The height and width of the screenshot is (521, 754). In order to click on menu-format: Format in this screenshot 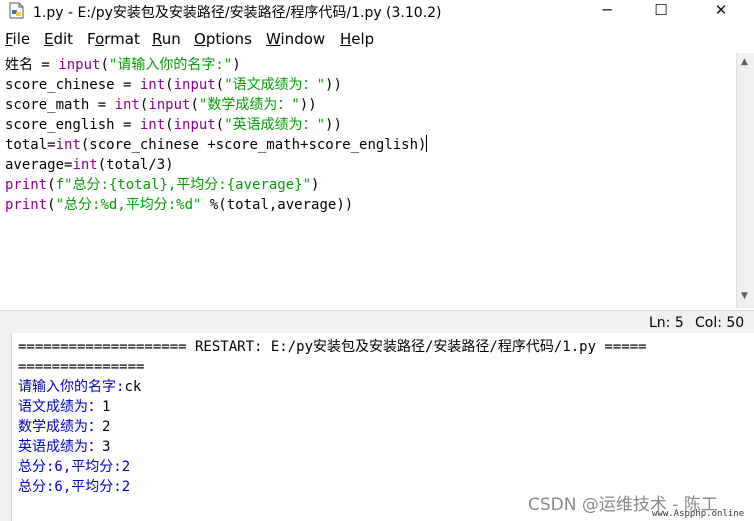, I will do `click(113, 39)`.